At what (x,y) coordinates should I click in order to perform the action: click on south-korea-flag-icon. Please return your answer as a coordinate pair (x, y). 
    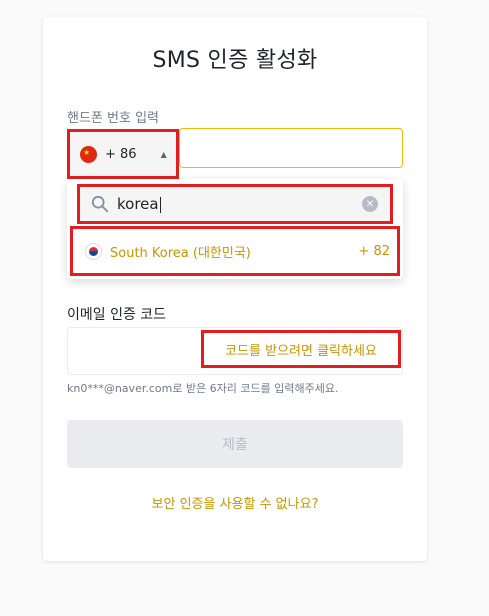
    Looking at the image, I should click on (93, 251).